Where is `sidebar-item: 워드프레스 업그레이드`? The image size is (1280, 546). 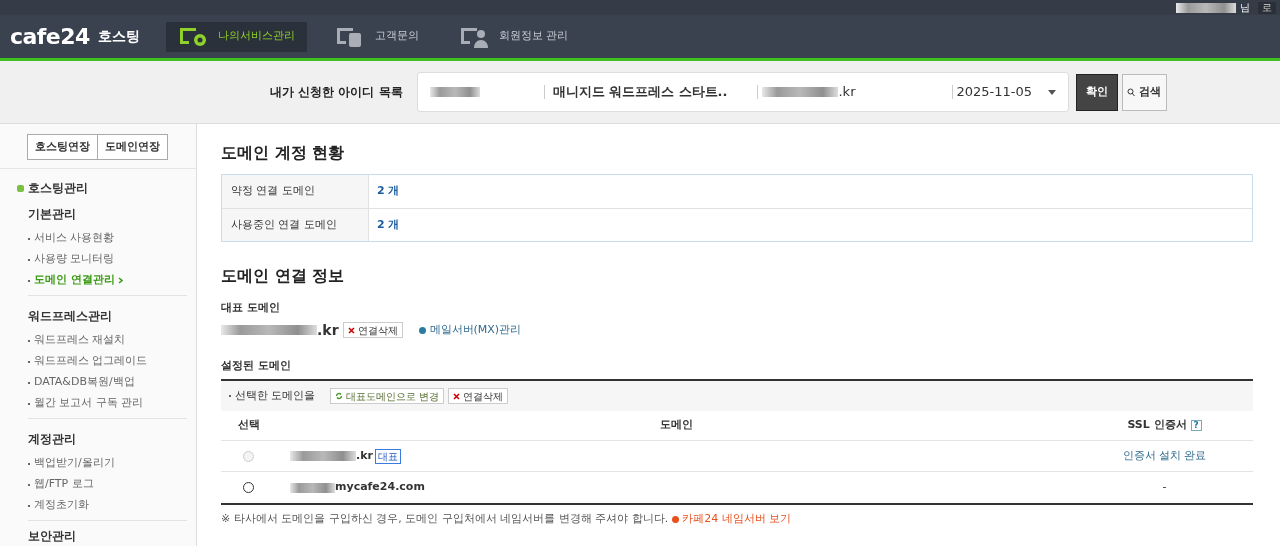 sidebar-item: 워드프레스 업그레이드 is located at coordinates (91, 361).